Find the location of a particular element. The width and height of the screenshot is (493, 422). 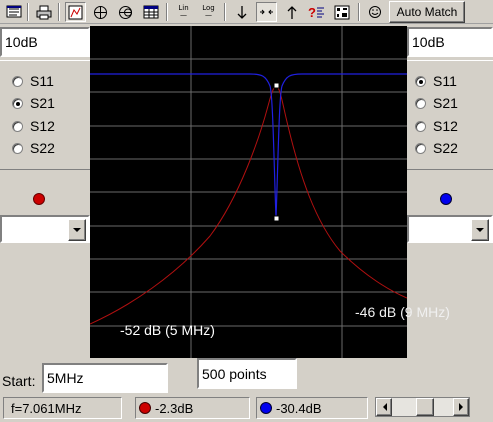

polar-plot-icon is located at coordinates (100, 12).